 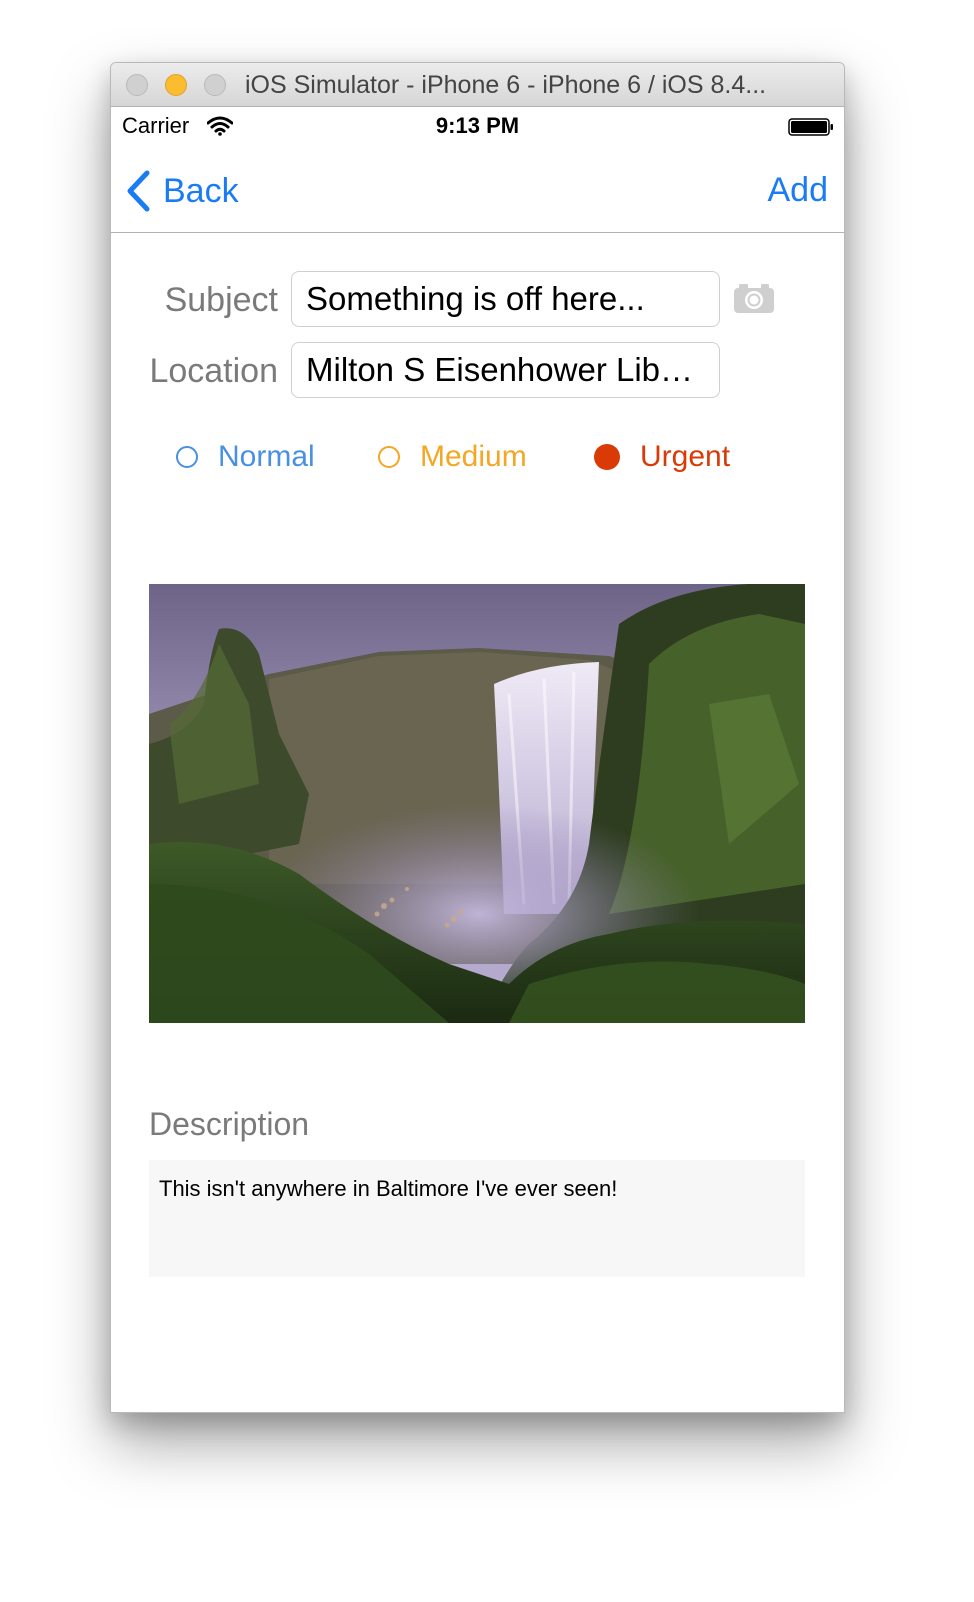 I want to click on add-button: Add, so click(x=798, y=190).